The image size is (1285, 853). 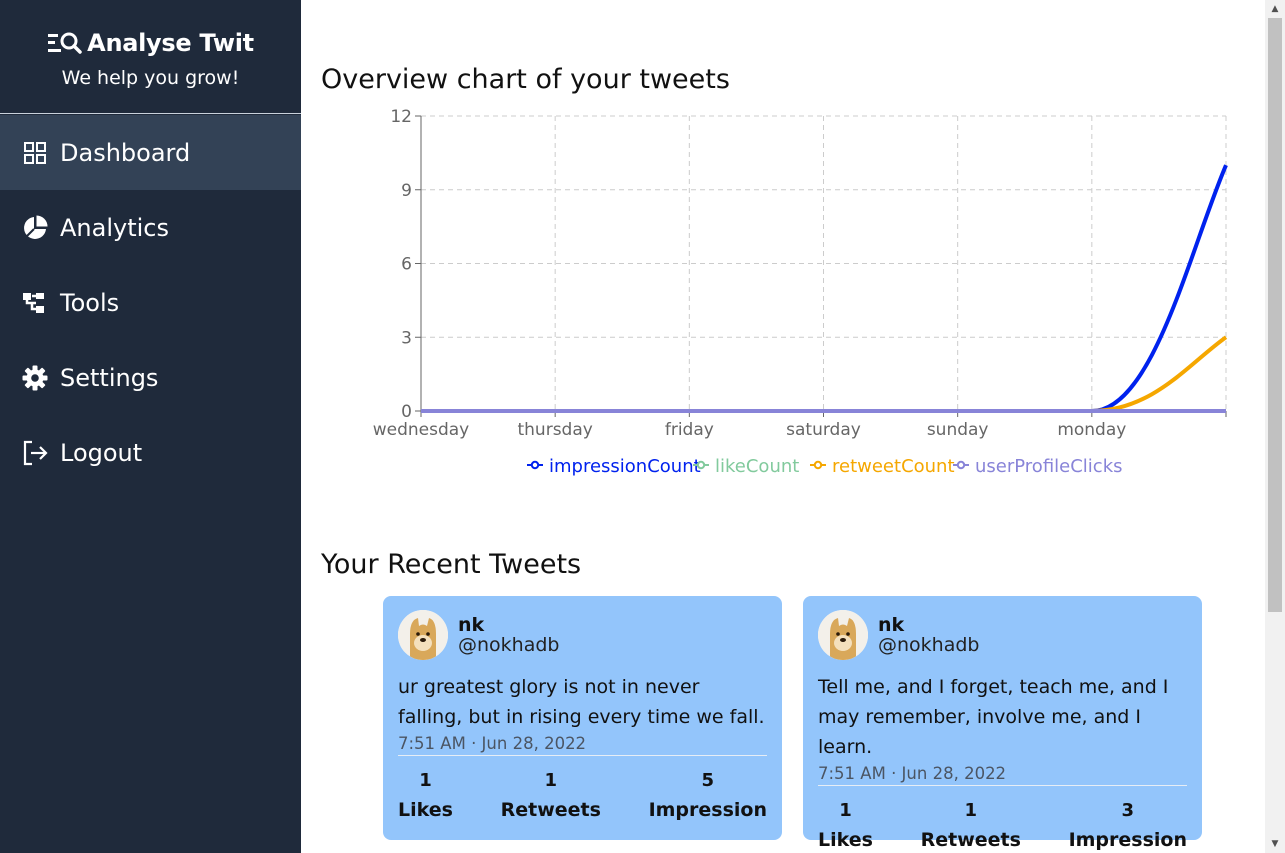 I want to click on sidebar-item-label: Settings, so click(x=109, y=377).